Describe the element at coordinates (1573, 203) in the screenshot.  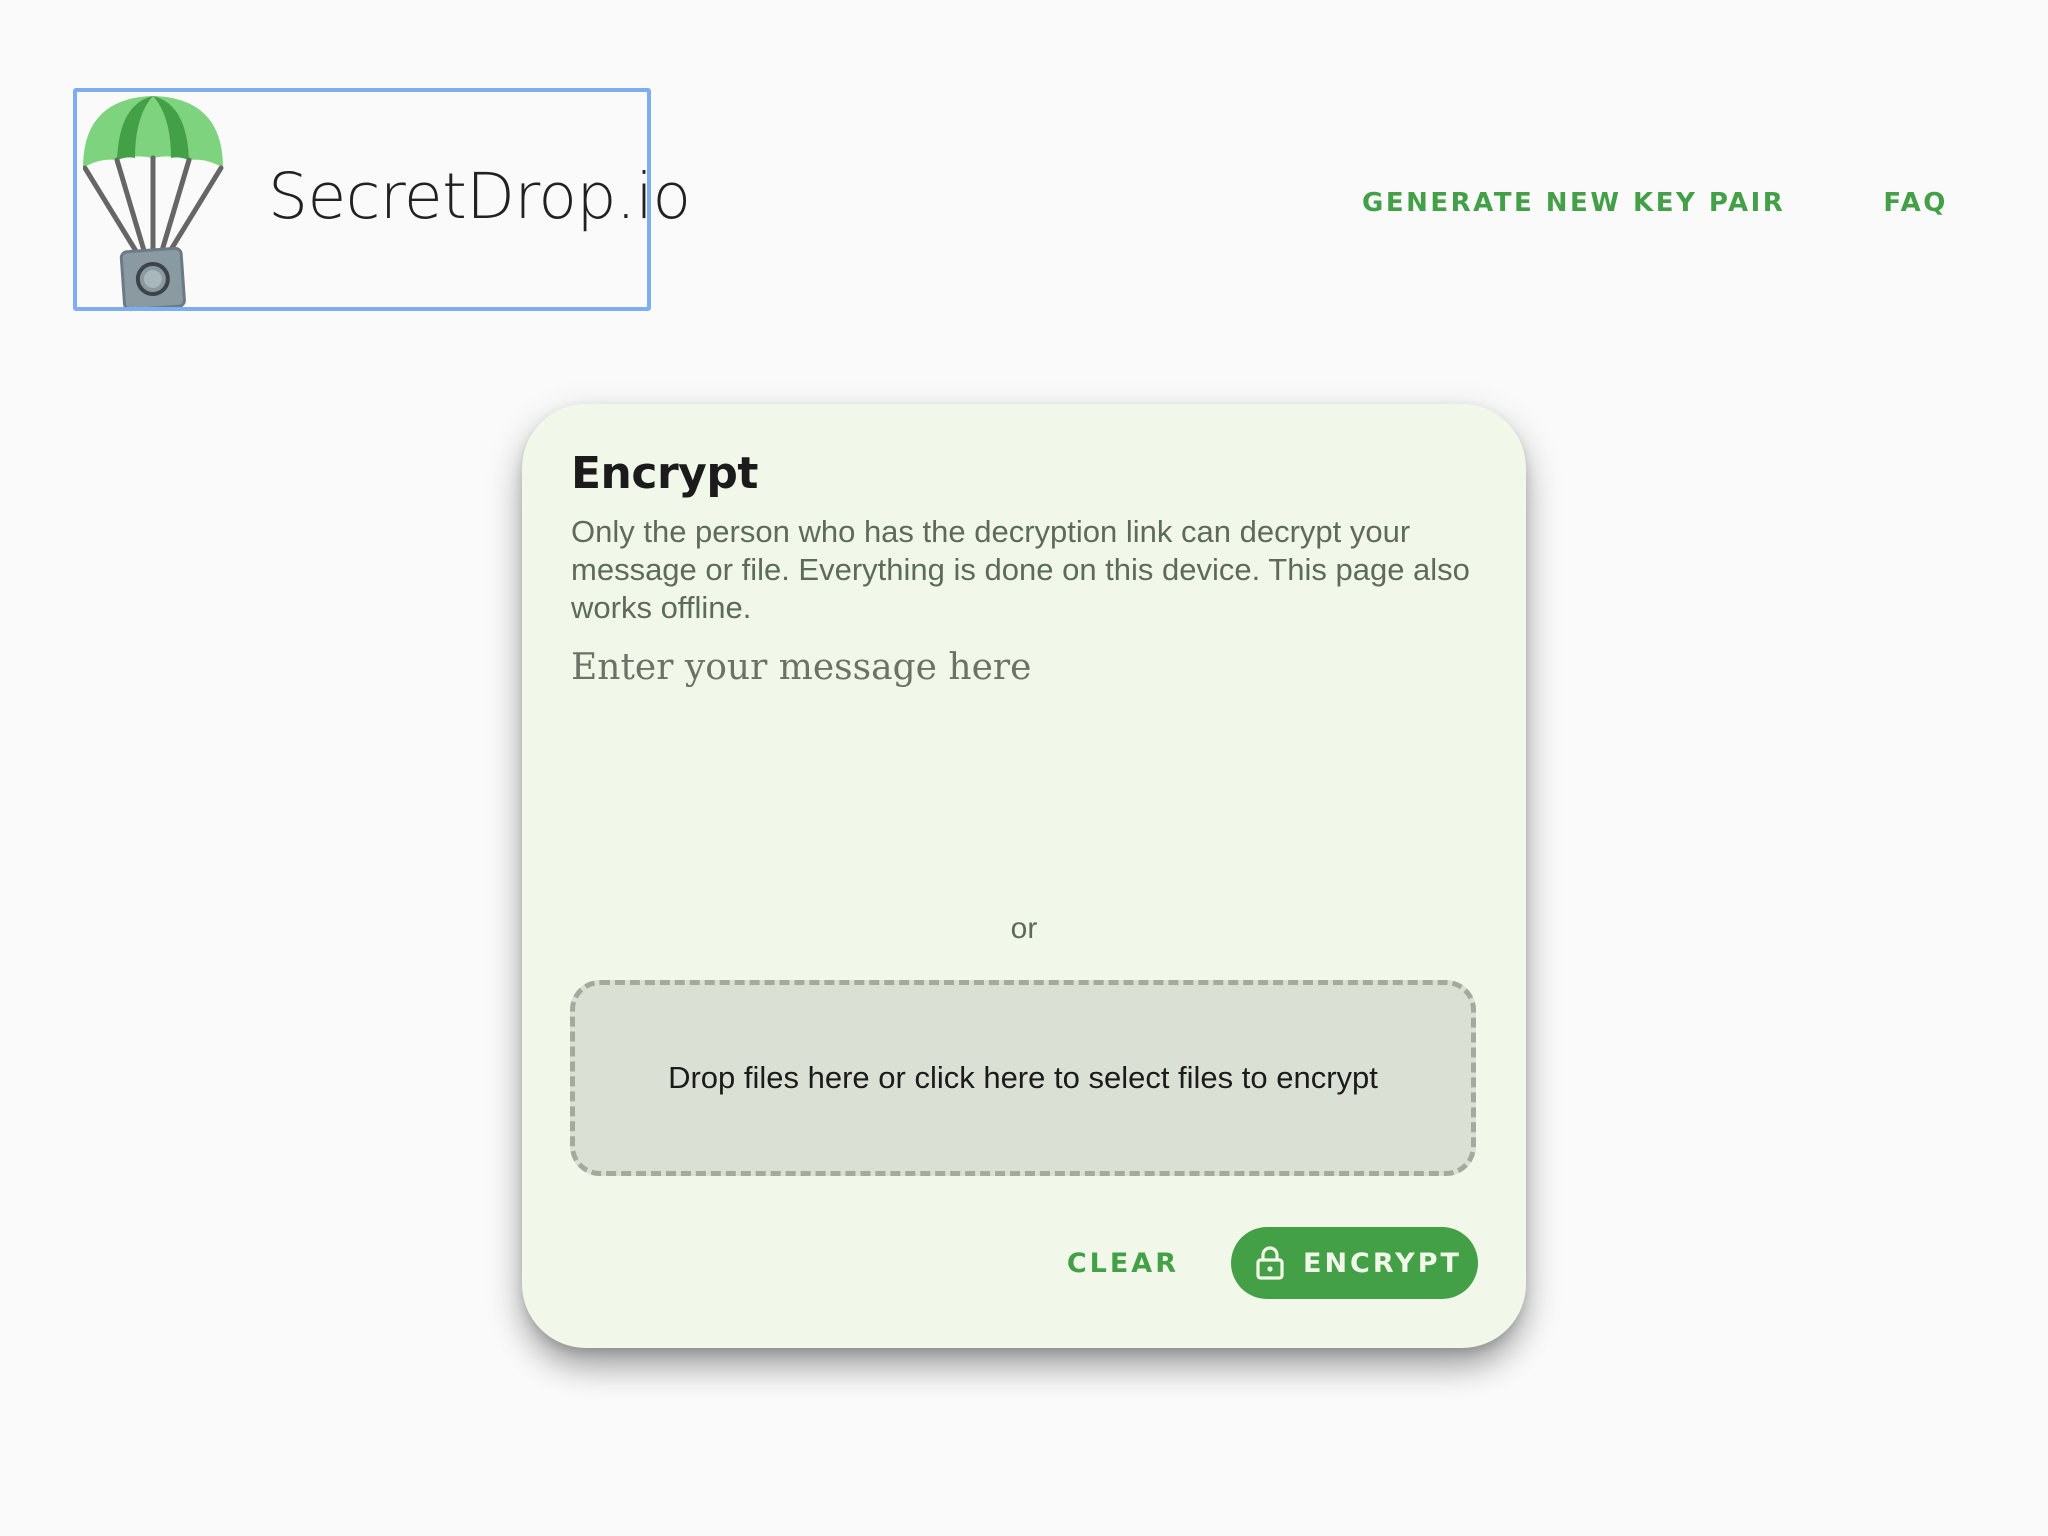
I see `generate-key-pair-link: GENERATE NEW KEY PAIR` at that location.